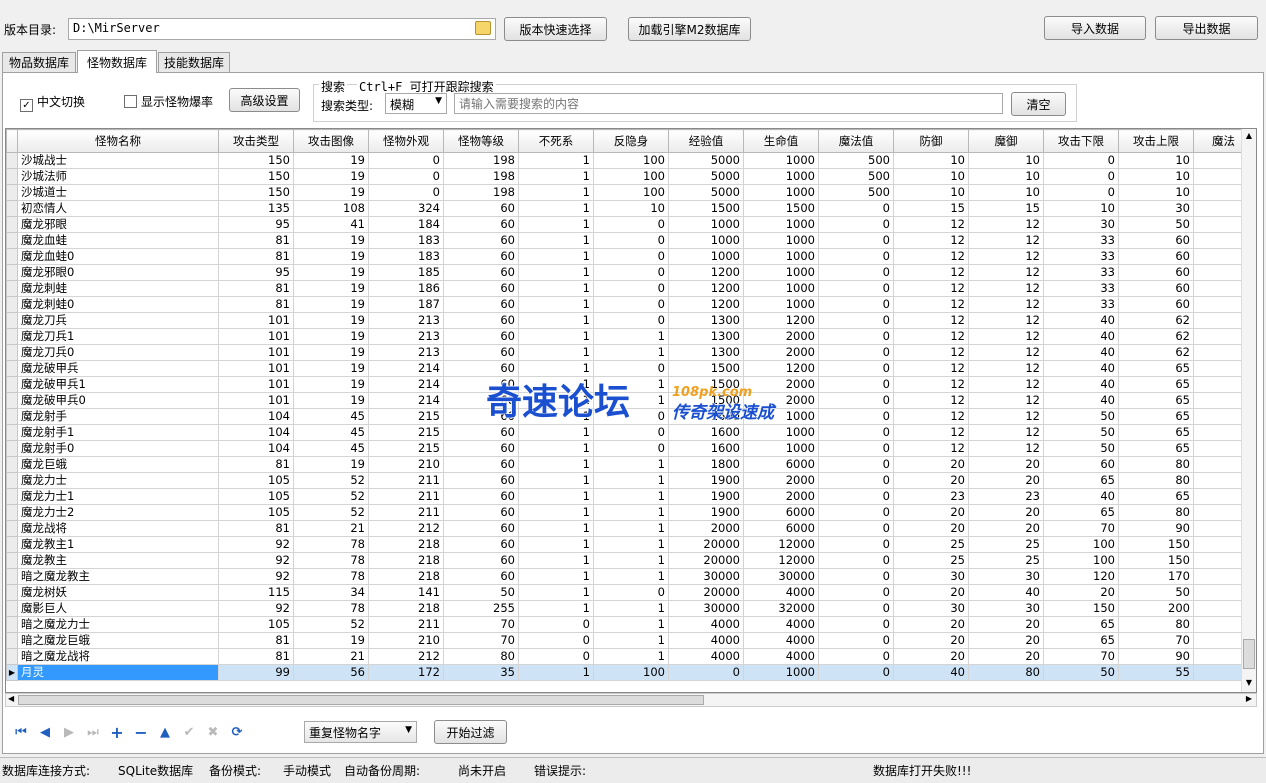 This screenshot has height=783, width=1266. Describe the element at coordinates (93, 733) in the screenshot. I see `last-record-icon: ⏭` at that location.